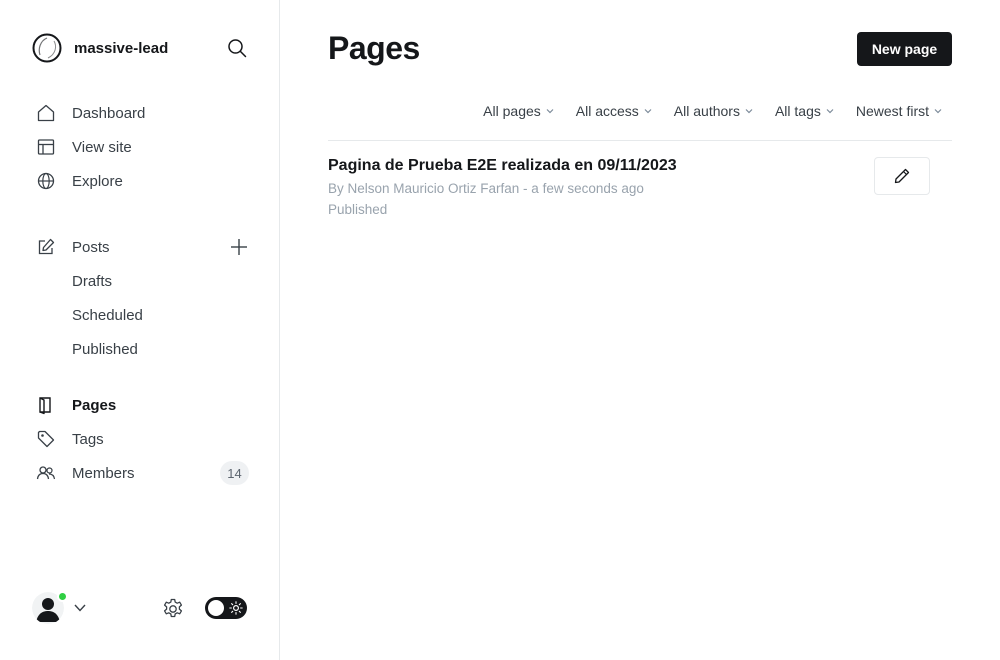 The height and width of the screenshot is (660, 1000). I want to click on gear-icon, so click(173, 608).